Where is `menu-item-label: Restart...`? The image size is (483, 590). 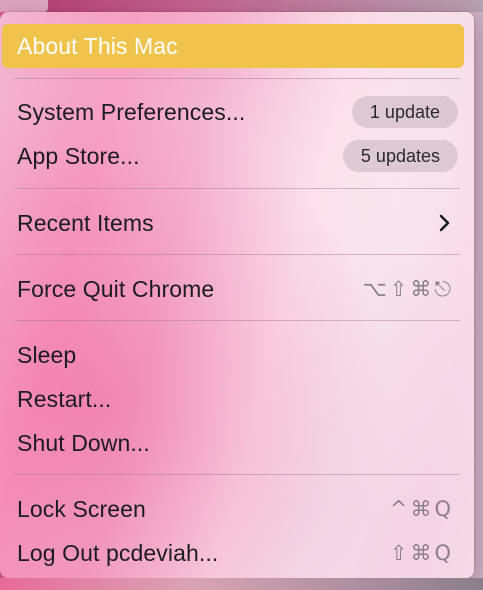 menu-item-label: Restart... is located at coordinates (64, 398).